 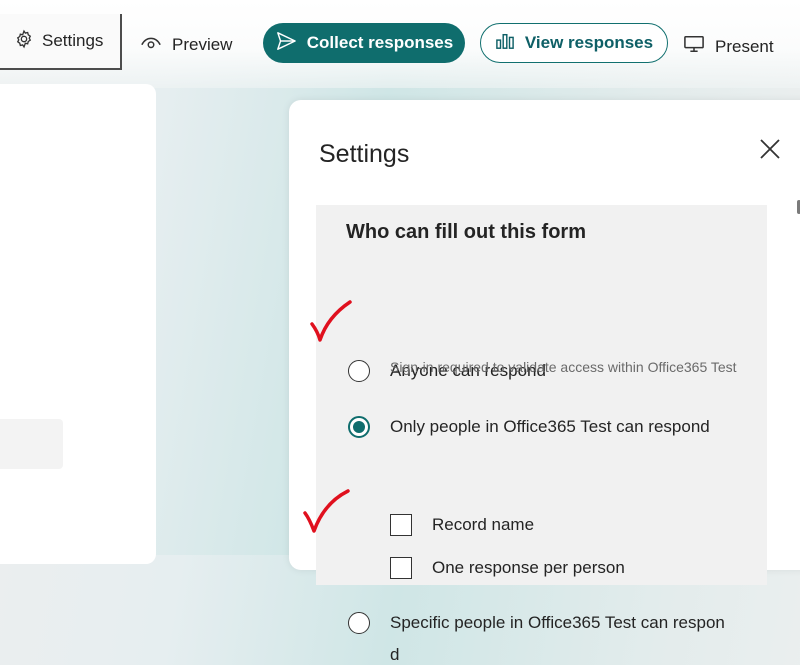 I want to click on collect-responses-button: Collect responses, so click(x=364, y=43).